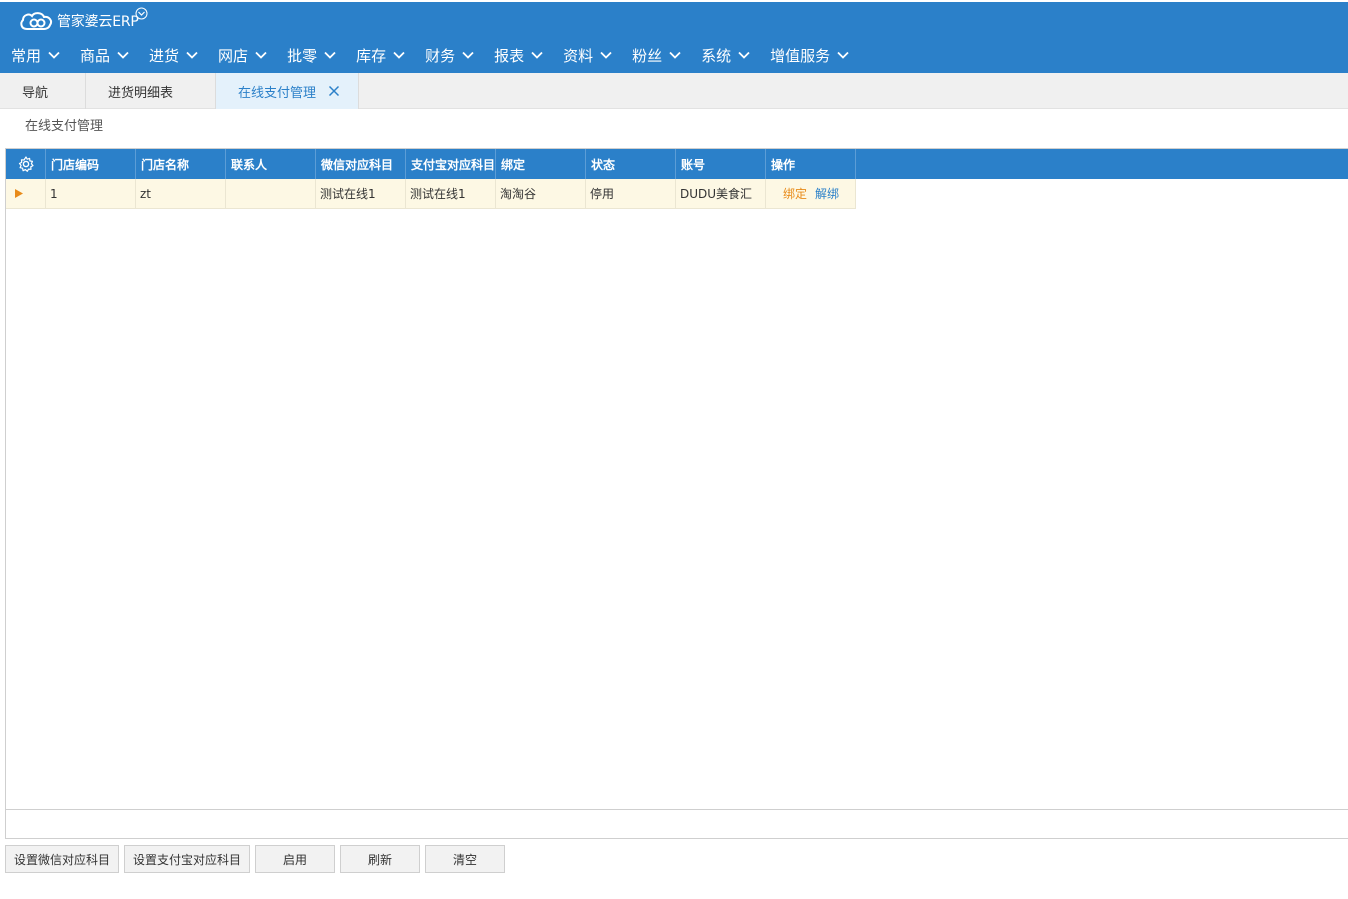 Image resolution: width=1348 pixels, height=899 pixels. Describe the element at coordinates (181, 164) in the screenshot. I see `col-header-store-name: 门店名称` at that location.